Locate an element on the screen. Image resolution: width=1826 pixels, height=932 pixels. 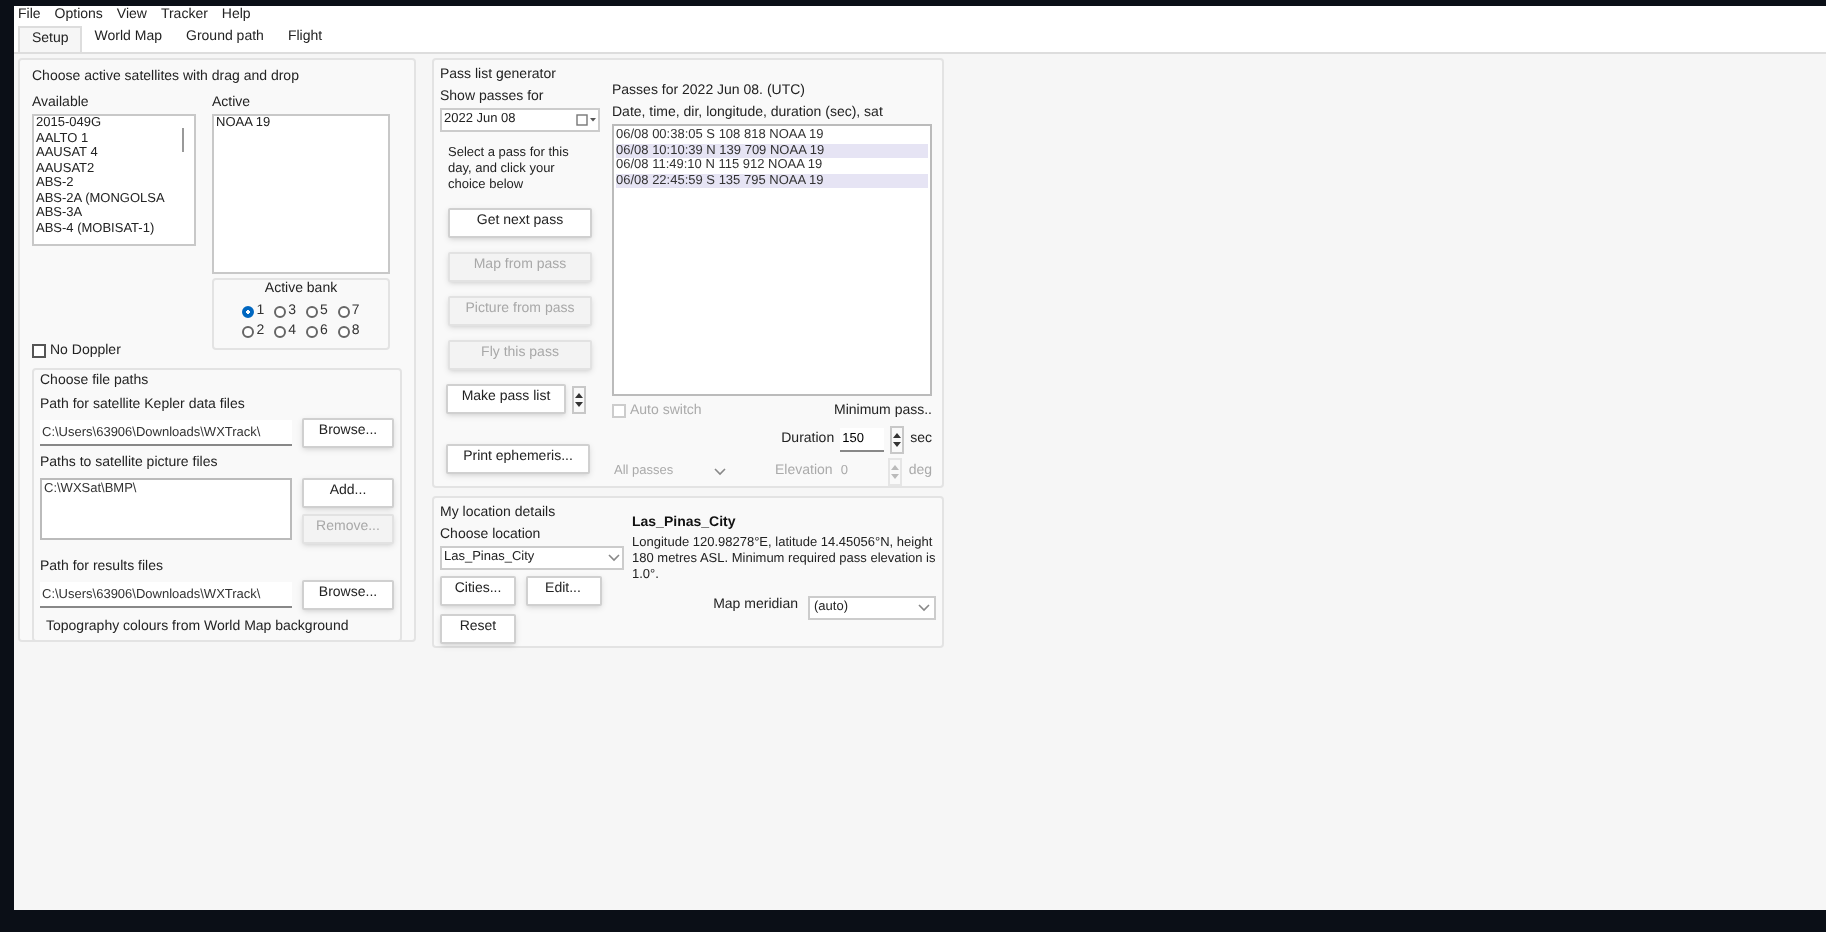
calendar-icon is located at coordinates (586, 120).